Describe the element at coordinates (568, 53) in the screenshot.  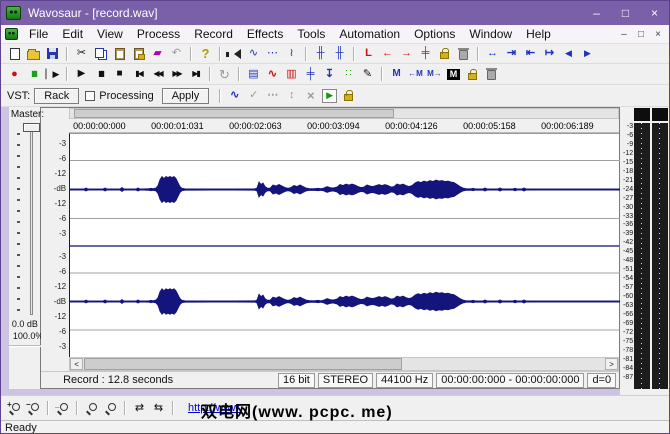
I see `view-previous-button: ◀` at that location.